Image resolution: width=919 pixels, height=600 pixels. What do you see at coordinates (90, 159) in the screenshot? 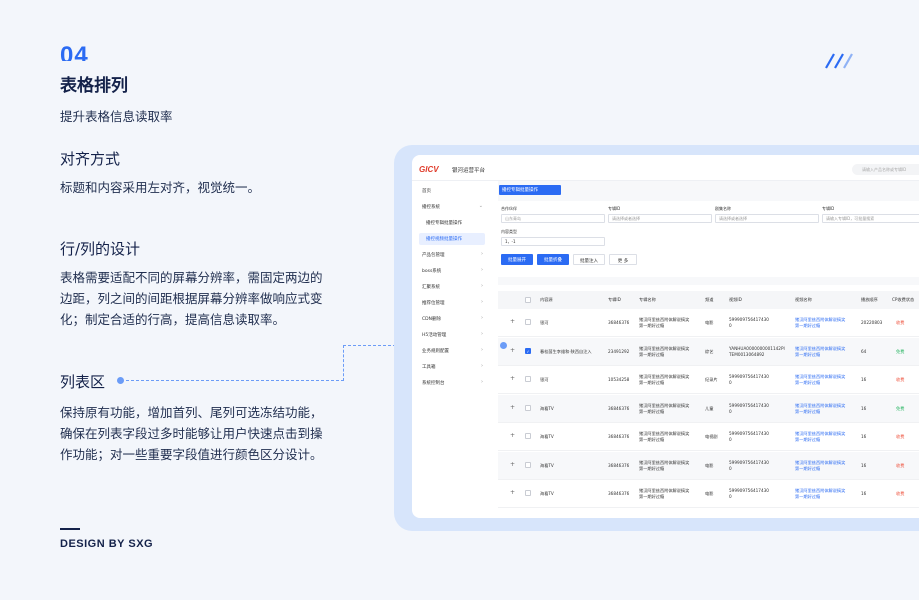
I see `alignment-heading: 对齐方式` at bounding box center [90, 159].